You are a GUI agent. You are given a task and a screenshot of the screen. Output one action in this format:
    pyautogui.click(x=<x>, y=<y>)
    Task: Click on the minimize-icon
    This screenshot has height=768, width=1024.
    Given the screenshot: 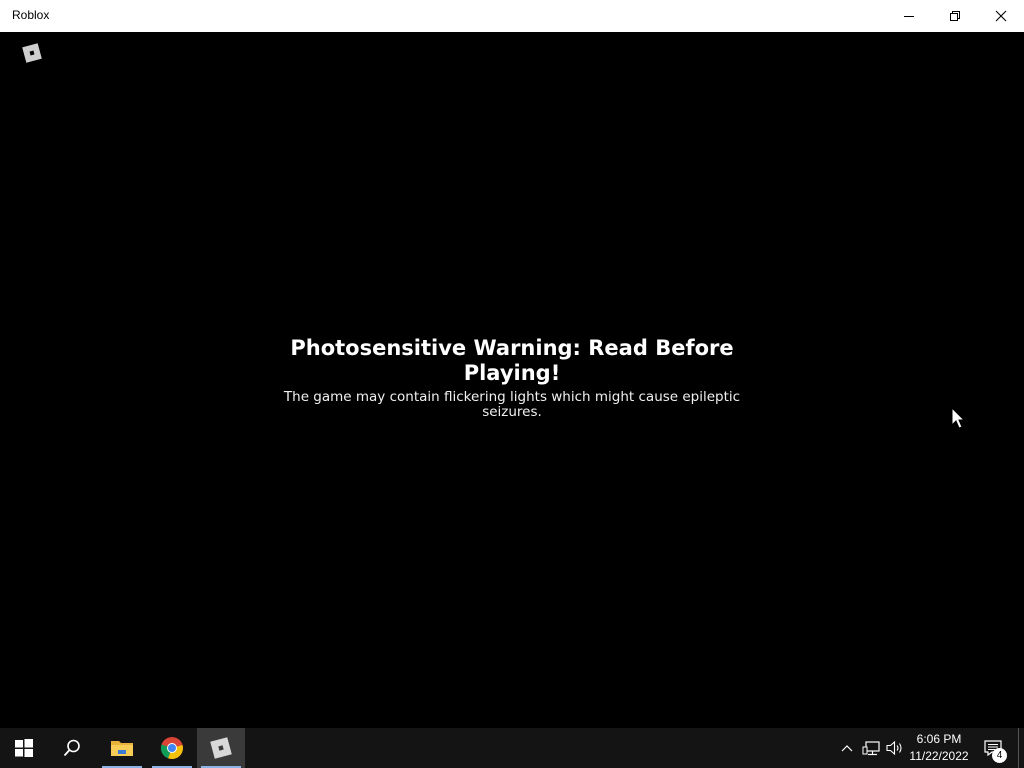 What is the action you would take?
    pyautogui.click(x=909, y=16)
    